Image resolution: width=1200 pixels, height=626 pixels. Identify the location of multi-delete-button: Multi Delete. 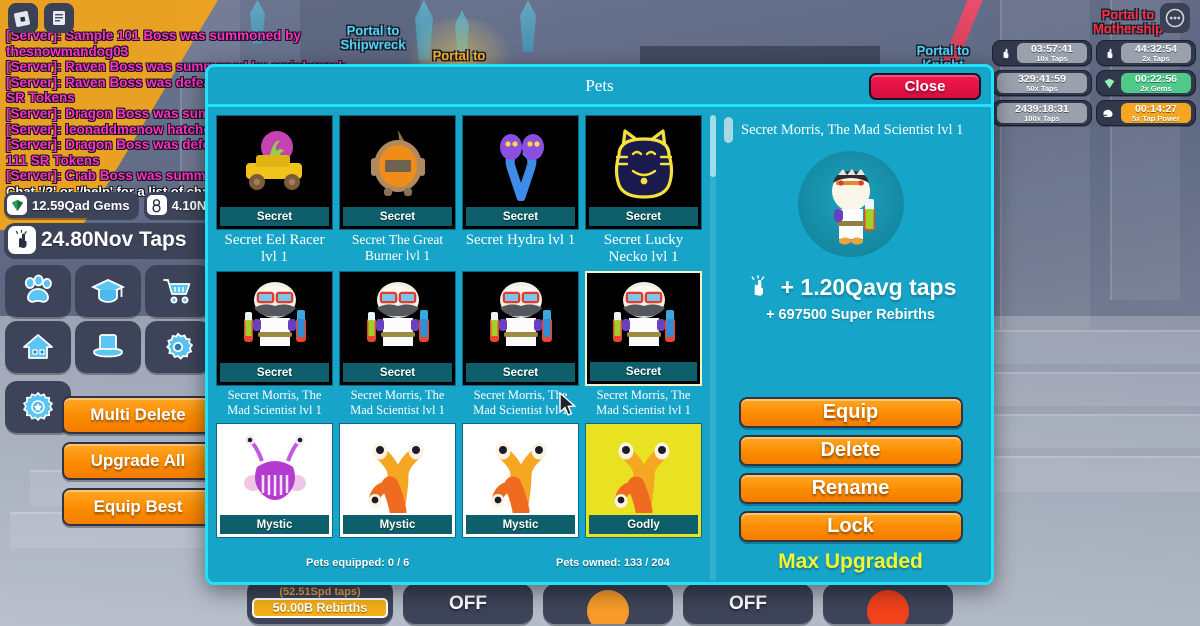
(138, 415).